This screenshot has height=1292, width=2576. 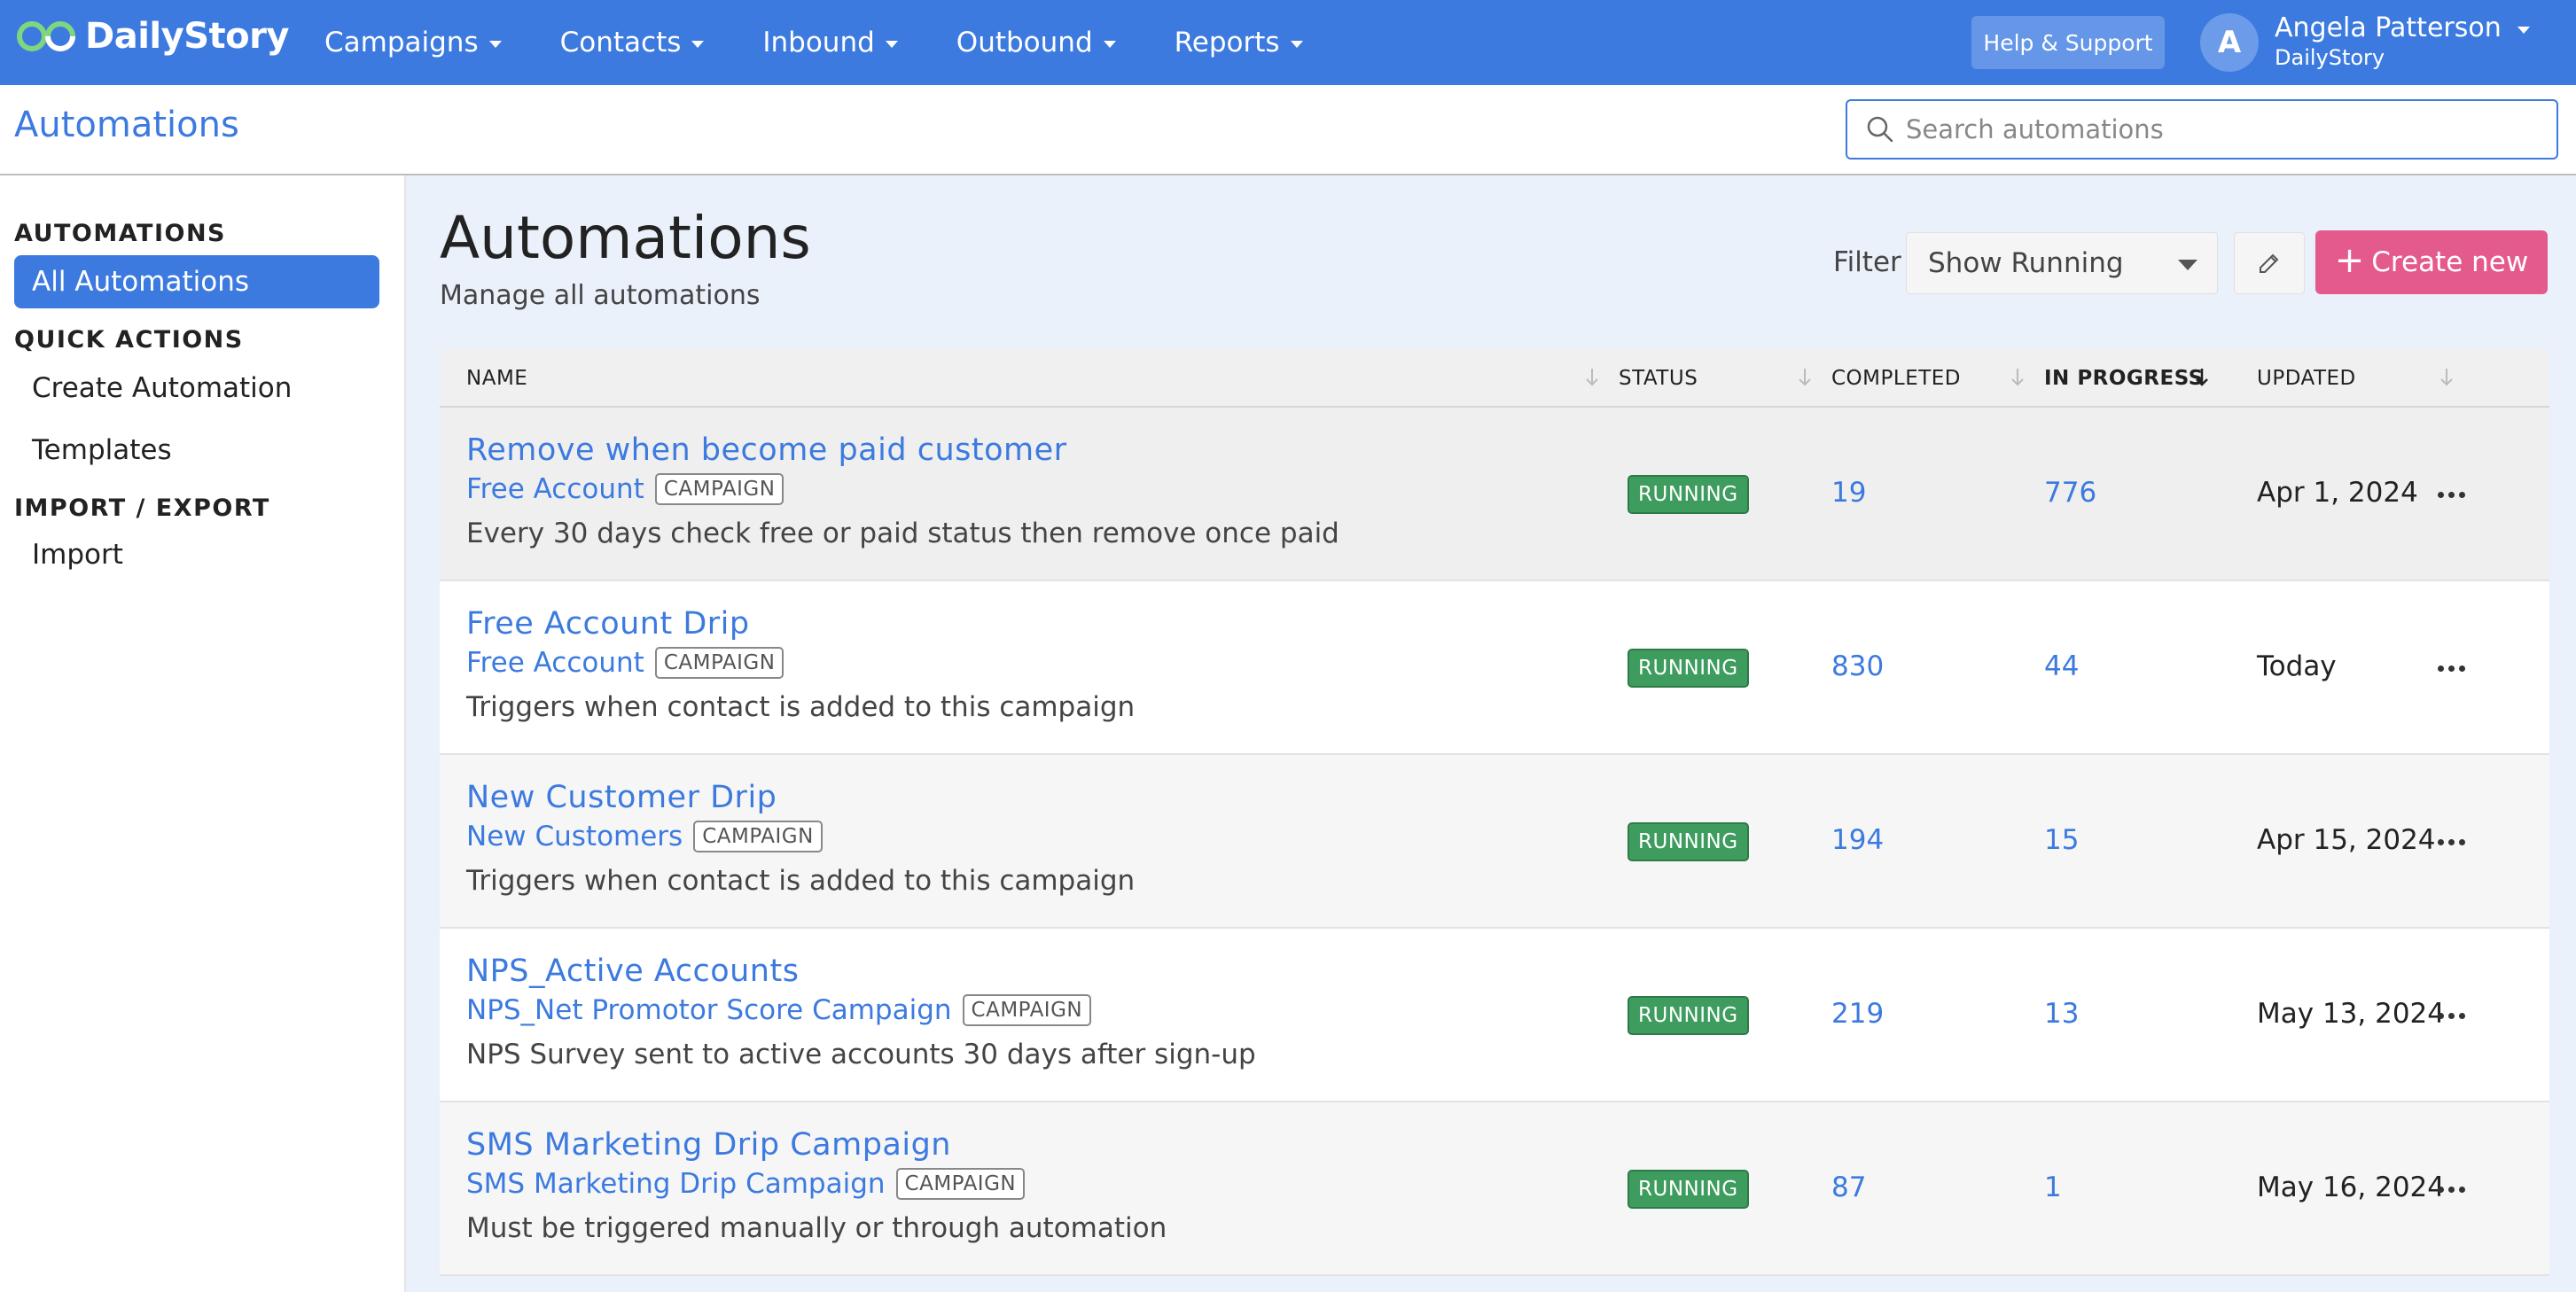 I want to click on in-progress-count-link: 1, so click(x=2053, y=1187).